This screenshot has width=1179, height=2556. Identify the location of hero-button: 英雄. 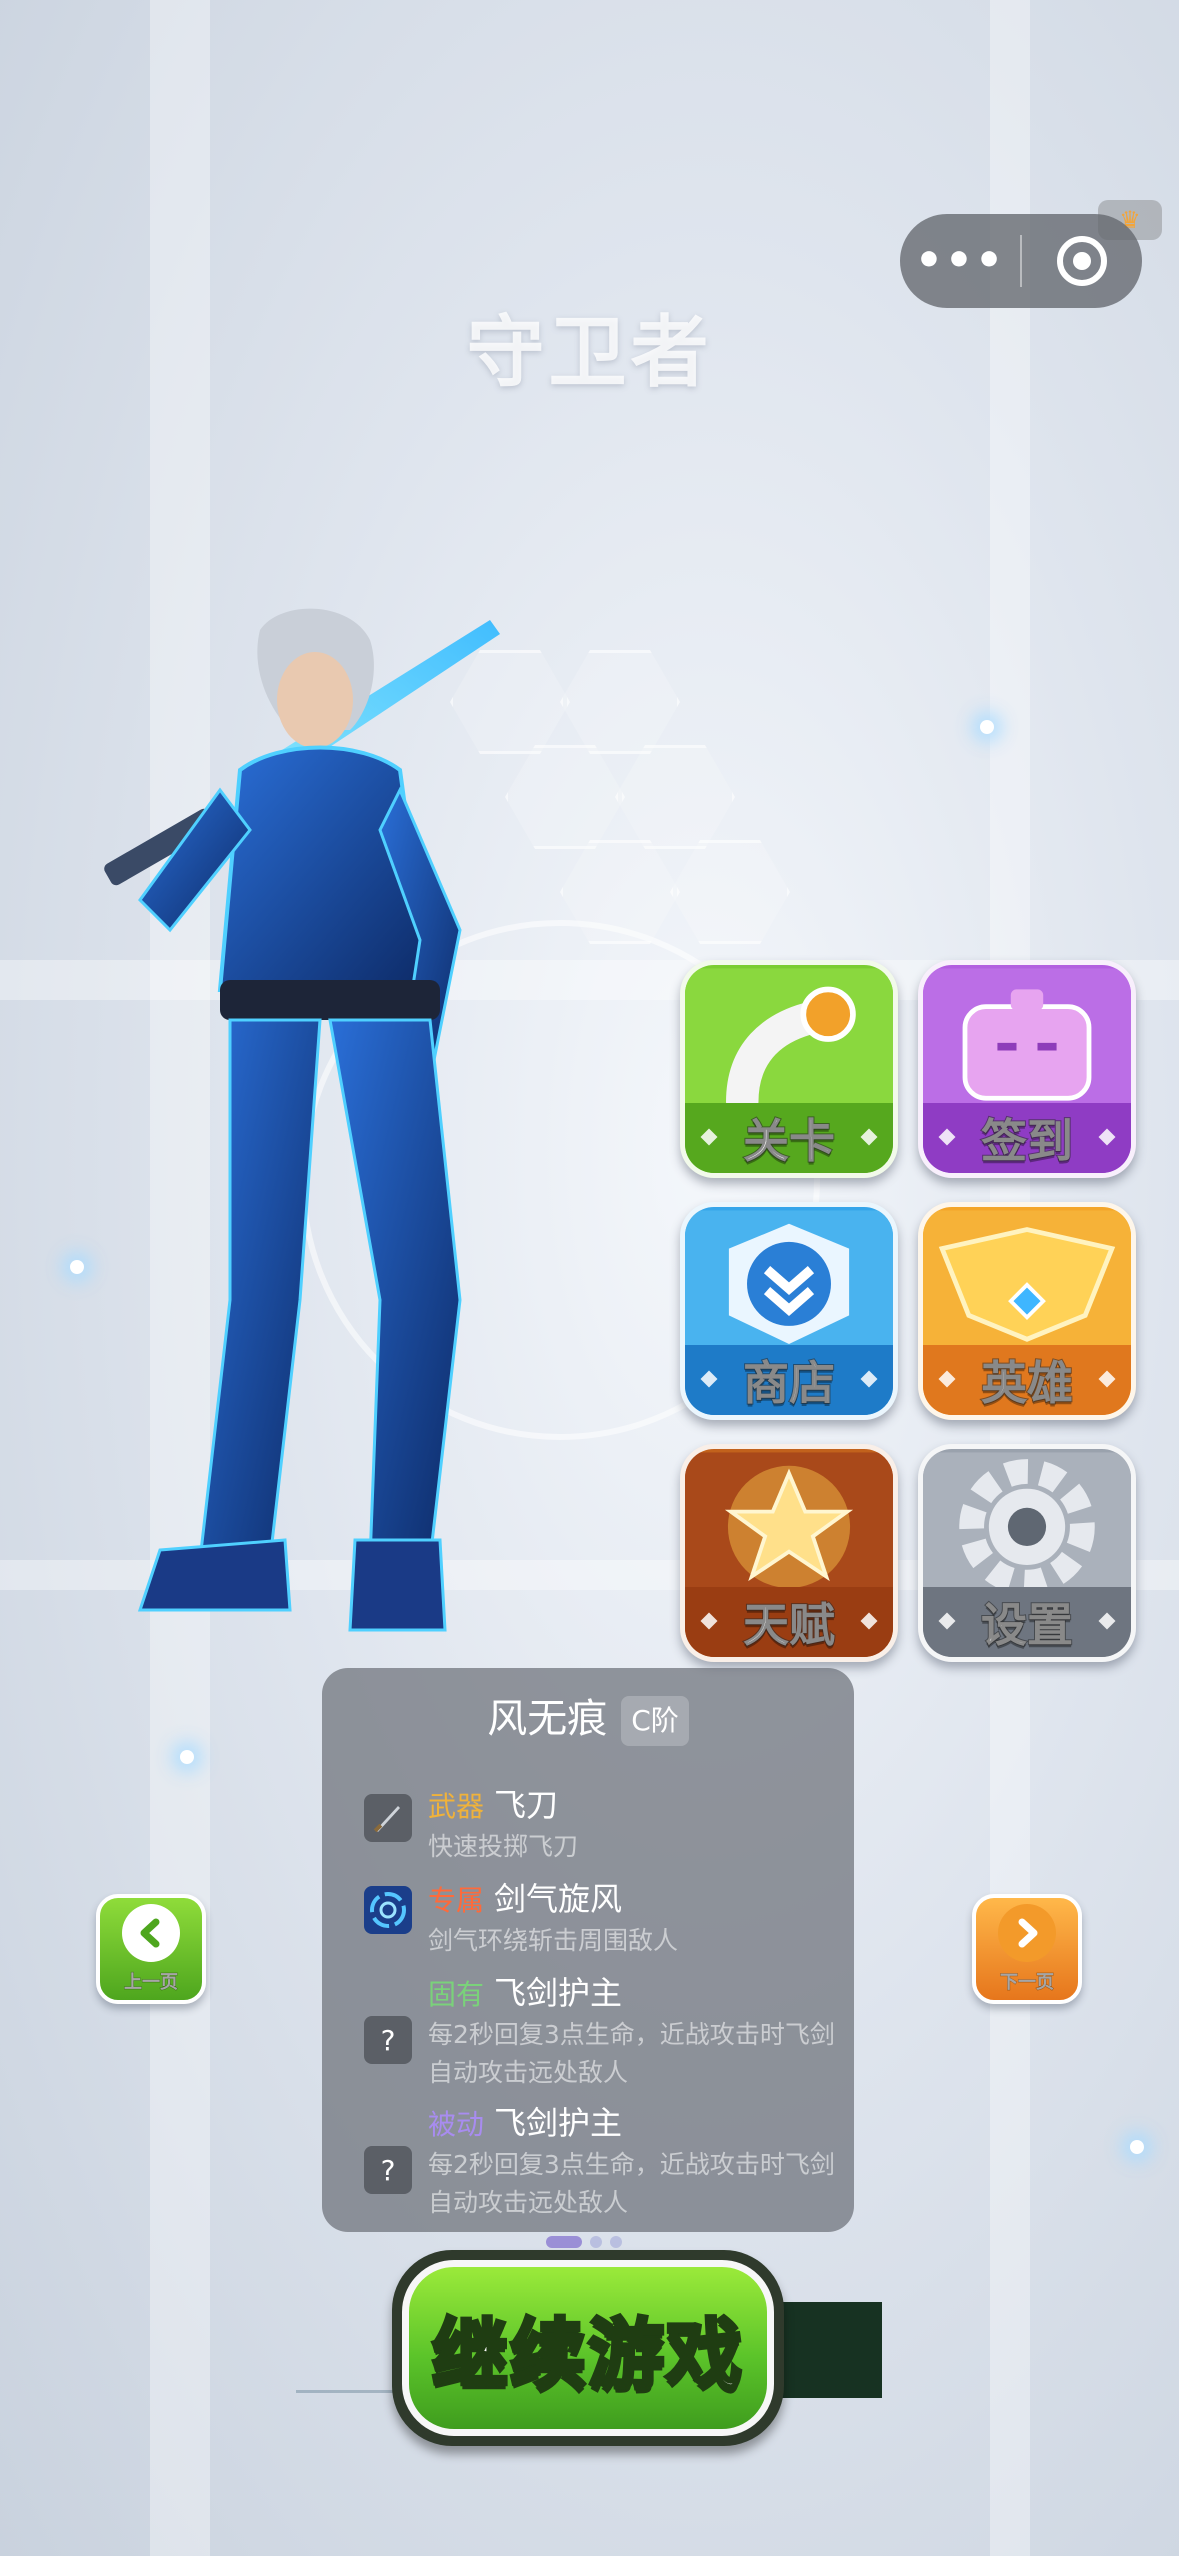
(1027, 1311).